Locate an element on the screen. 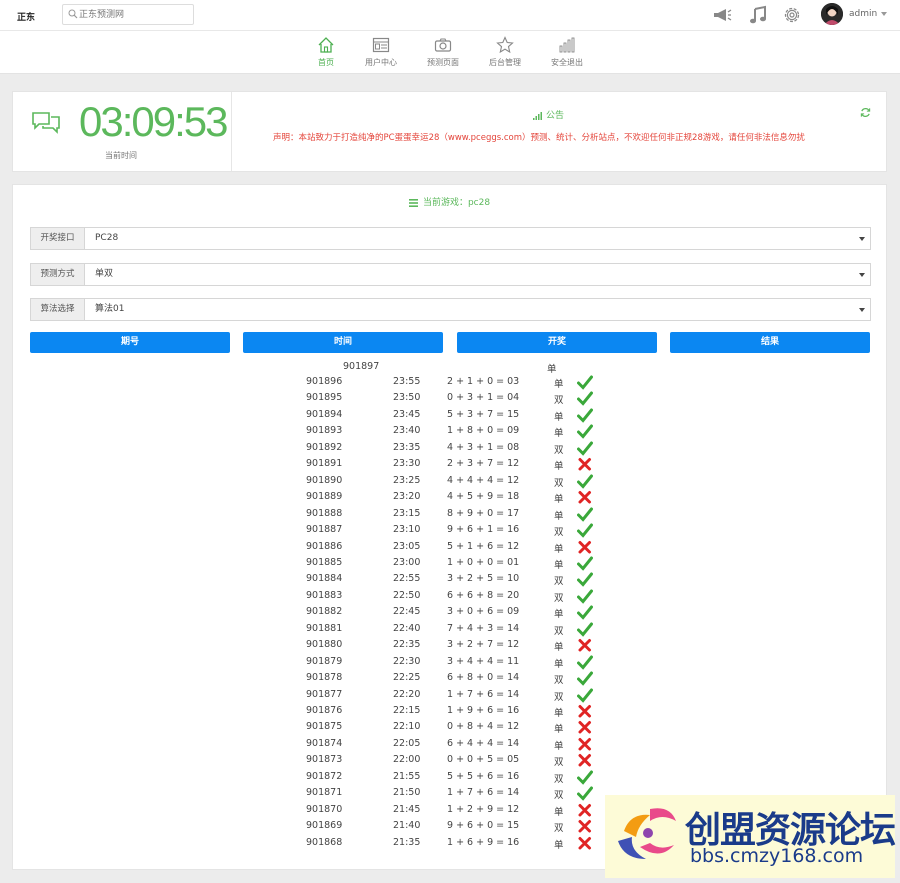  signal-icon is located at coordinates (537, 115).